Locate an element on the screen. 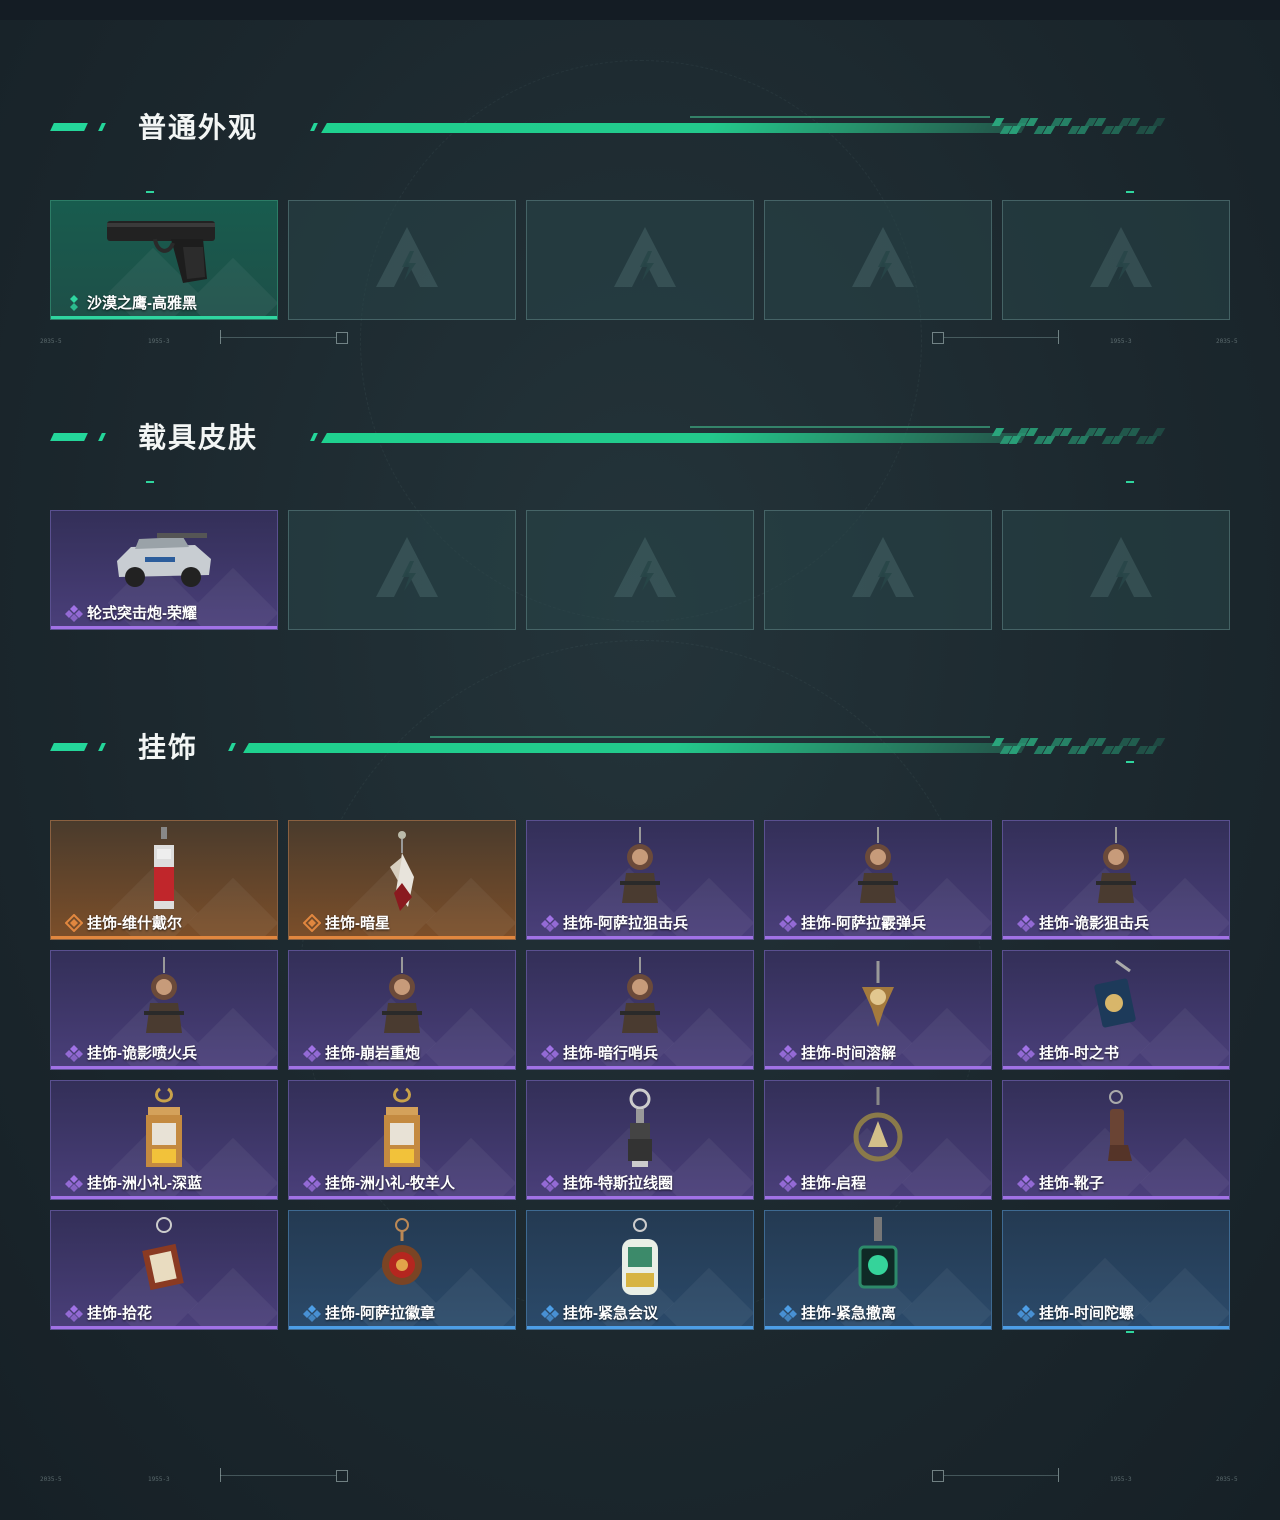 This screenshot has height=1520, width=1280. rarity-orange-icon is located at coordinates (74, 922).